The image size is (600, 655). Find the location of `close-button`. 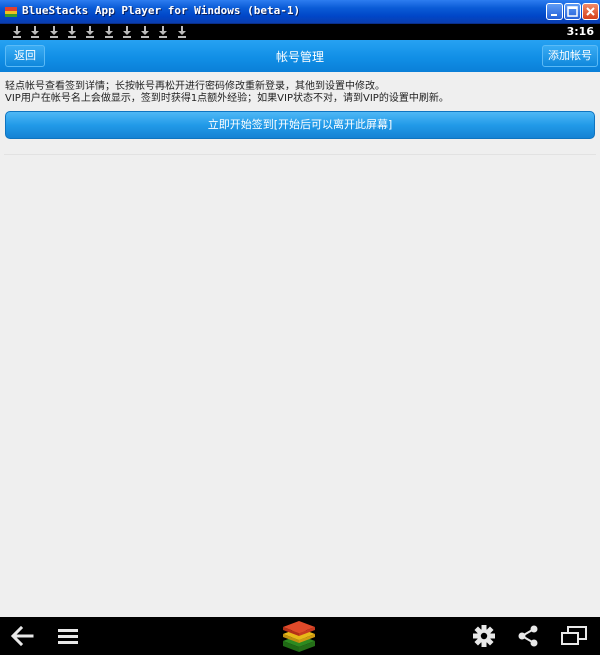

close-button is located at coordinates (590, 11).